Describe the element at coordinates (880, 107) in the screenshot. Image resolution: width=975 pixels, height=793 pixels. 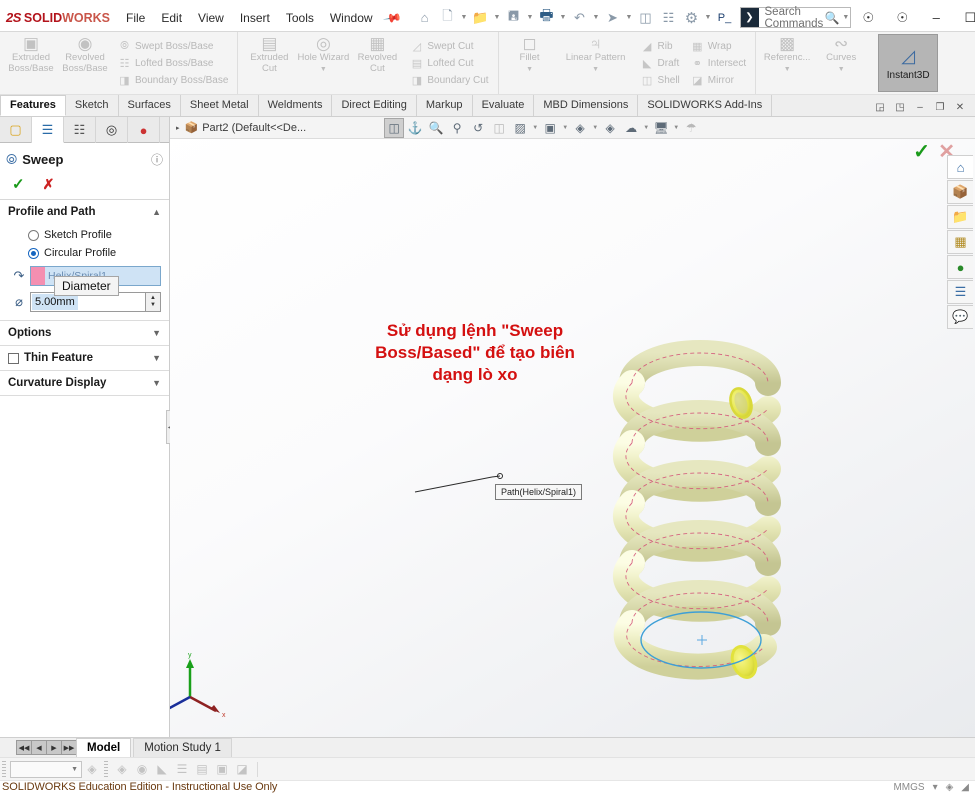
I see `restore-left-icon: ◲` at that location.